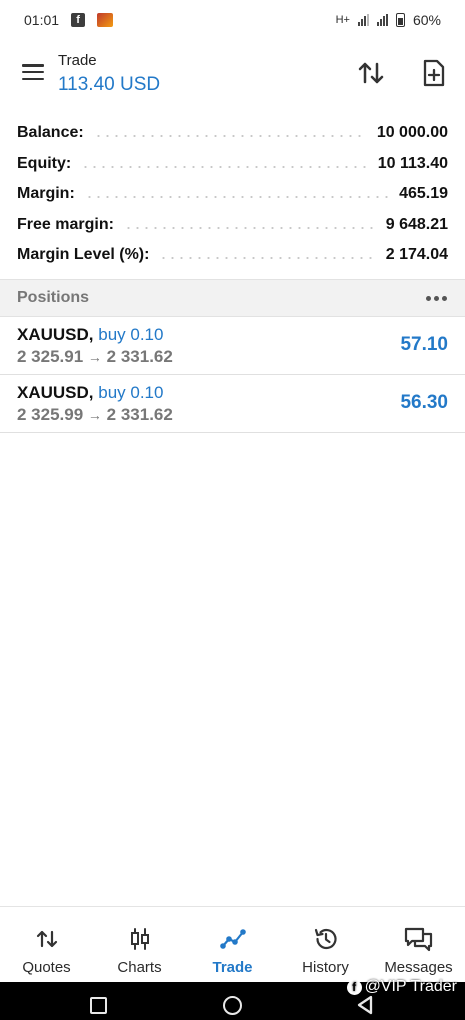  Describe the element at coordinates (326, 939) in the screenshot. I see `history-icon` at that location.